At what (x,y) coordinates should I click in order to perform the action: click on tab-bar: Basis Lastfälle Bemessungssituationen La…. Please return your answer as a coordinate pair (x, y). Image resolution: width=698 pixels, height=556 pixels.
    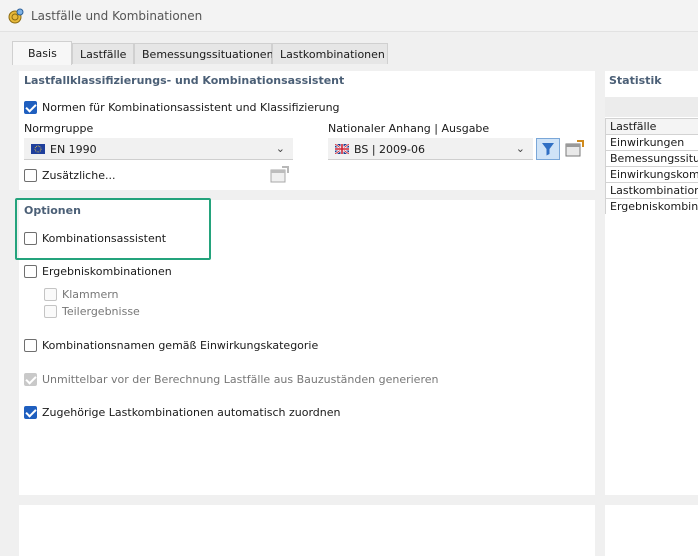
    Looking at the image, I should click on (349, 48).